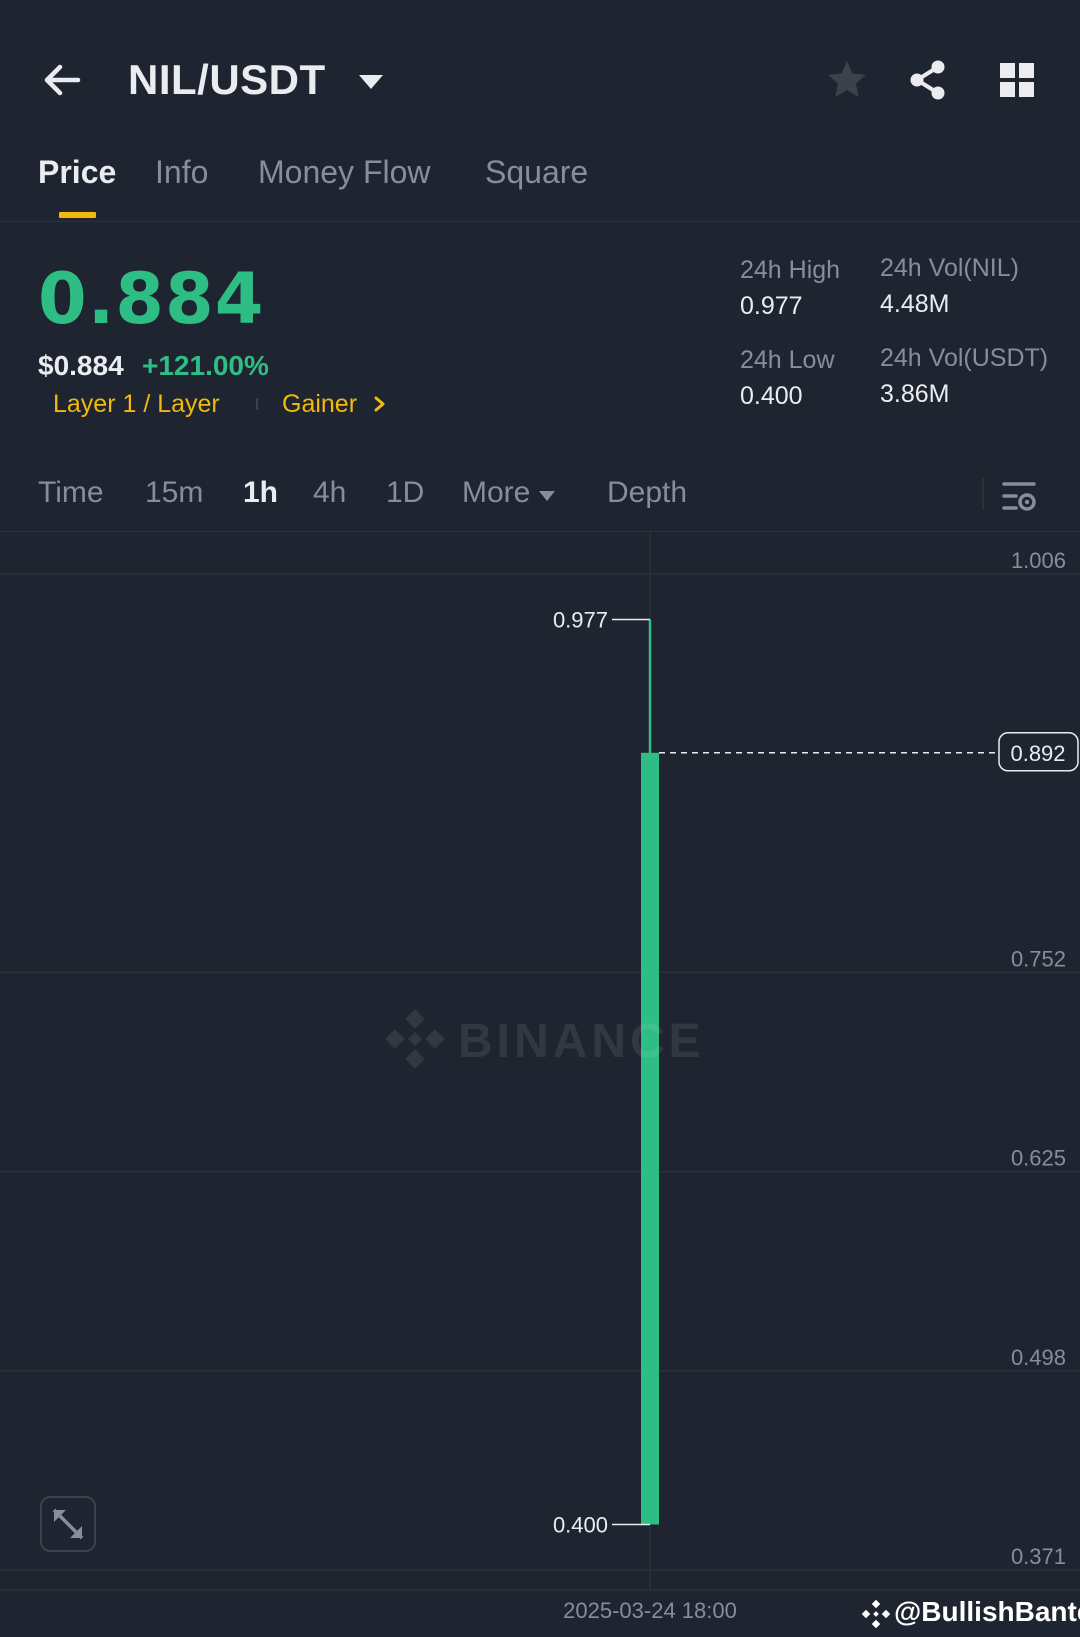  I want to click on stat-vol-quote-label: 24h Vol(USDT), so click(964, 358).